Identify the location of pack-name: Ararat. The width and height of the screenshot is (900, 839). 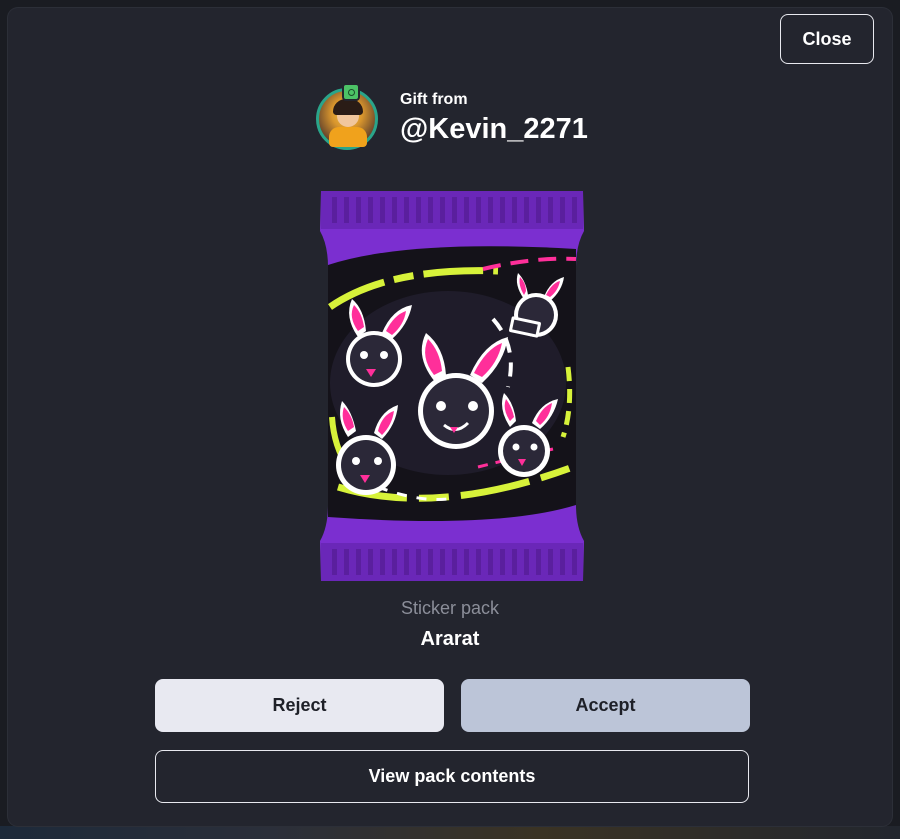
(450, 639).